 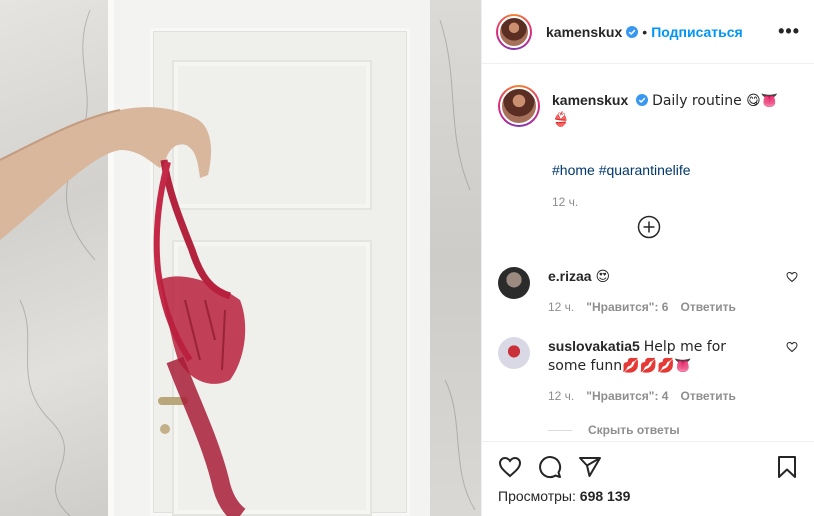 I want to click on hide-replies-button: Скрыть ответы, so click(x=614, y=430).